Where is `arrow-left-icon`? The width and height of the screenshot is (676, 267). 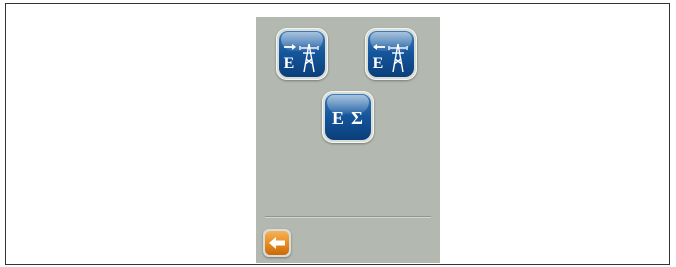 arrow-left-icon is located at coordinates (379, 47).